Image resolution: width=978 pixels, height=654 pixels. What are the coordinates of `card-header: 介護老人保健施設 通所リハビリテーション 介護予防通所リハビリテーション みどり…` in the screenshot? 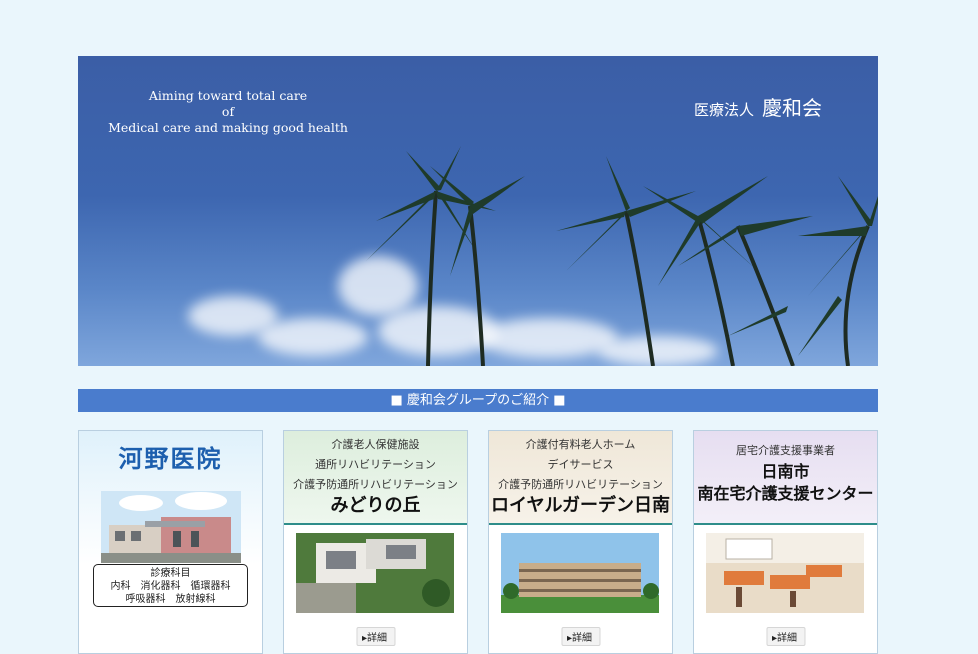 It's located at (375, 477).